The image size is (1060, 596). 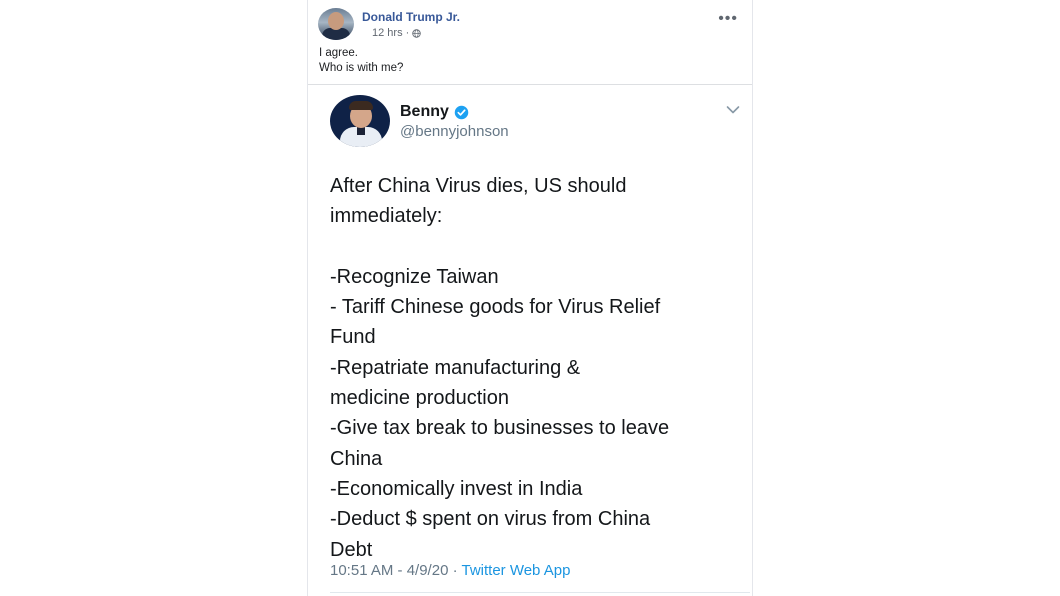 I want to click on globe-icon, so click(x=416, y=33).